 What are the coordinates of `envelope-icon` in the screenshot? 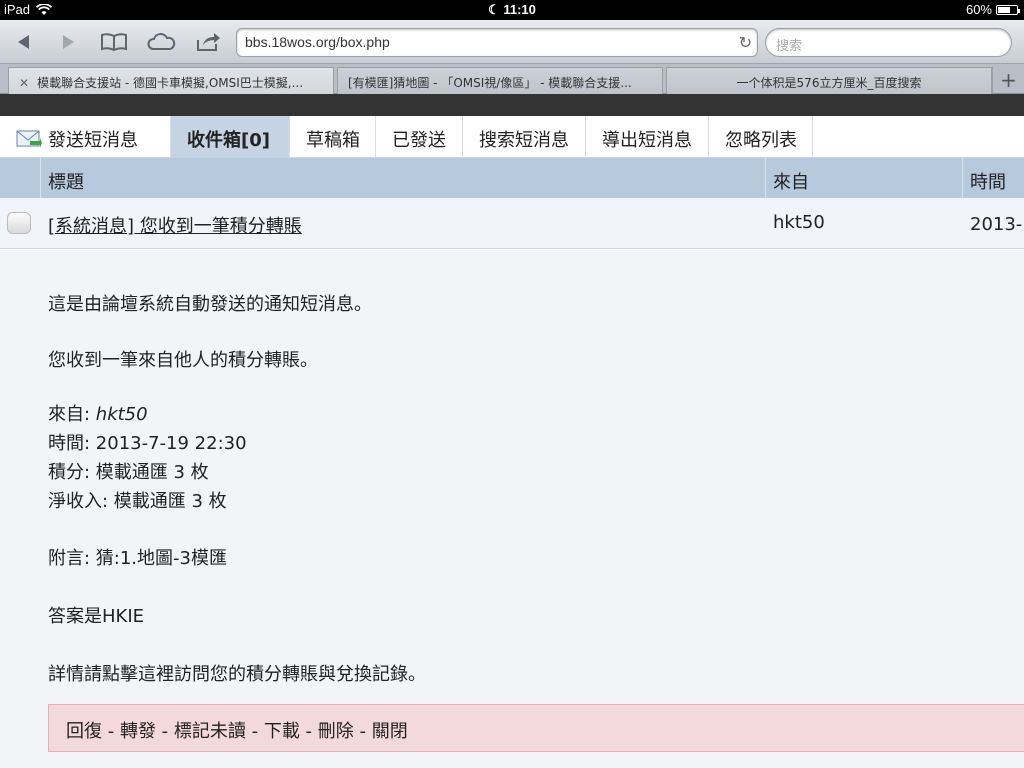 It's located at (29, 139).